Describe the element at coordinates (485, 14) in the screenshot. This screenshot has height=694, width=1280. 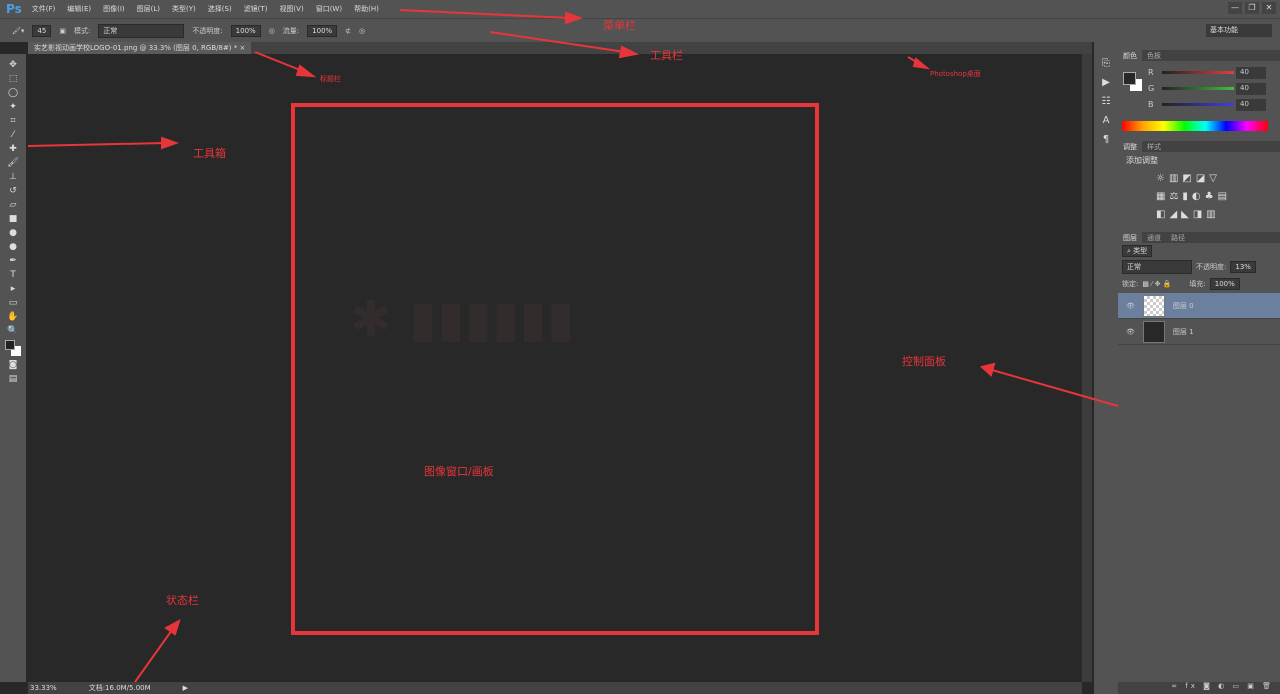
I see `arrow-menubar` at that location.